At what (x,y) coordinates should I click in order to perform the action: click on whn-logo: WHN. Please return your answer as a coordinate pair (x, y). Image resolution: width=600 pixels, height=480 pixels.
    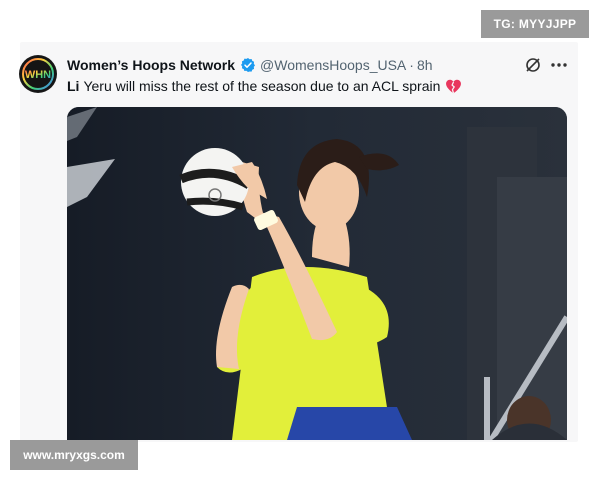
    Looking at the image, I should click on (38, 74).